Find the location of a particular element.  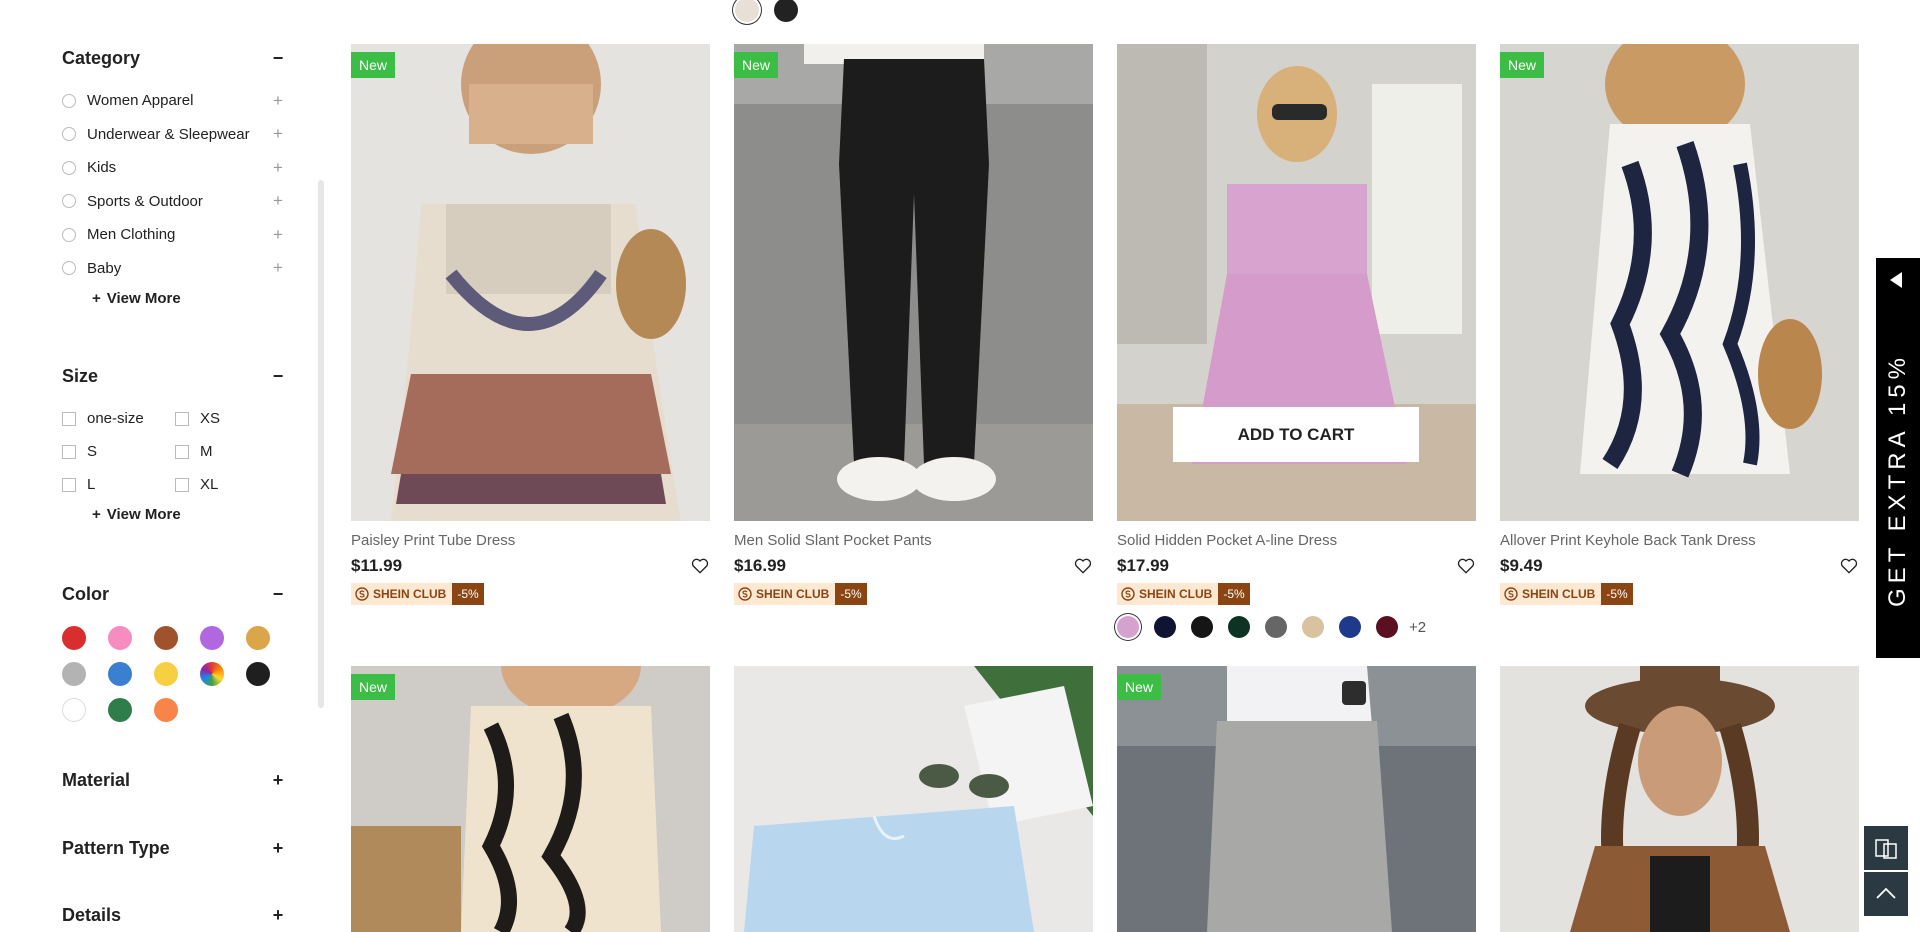

material-filter-header: Material + is located at coordinates (174, 780).